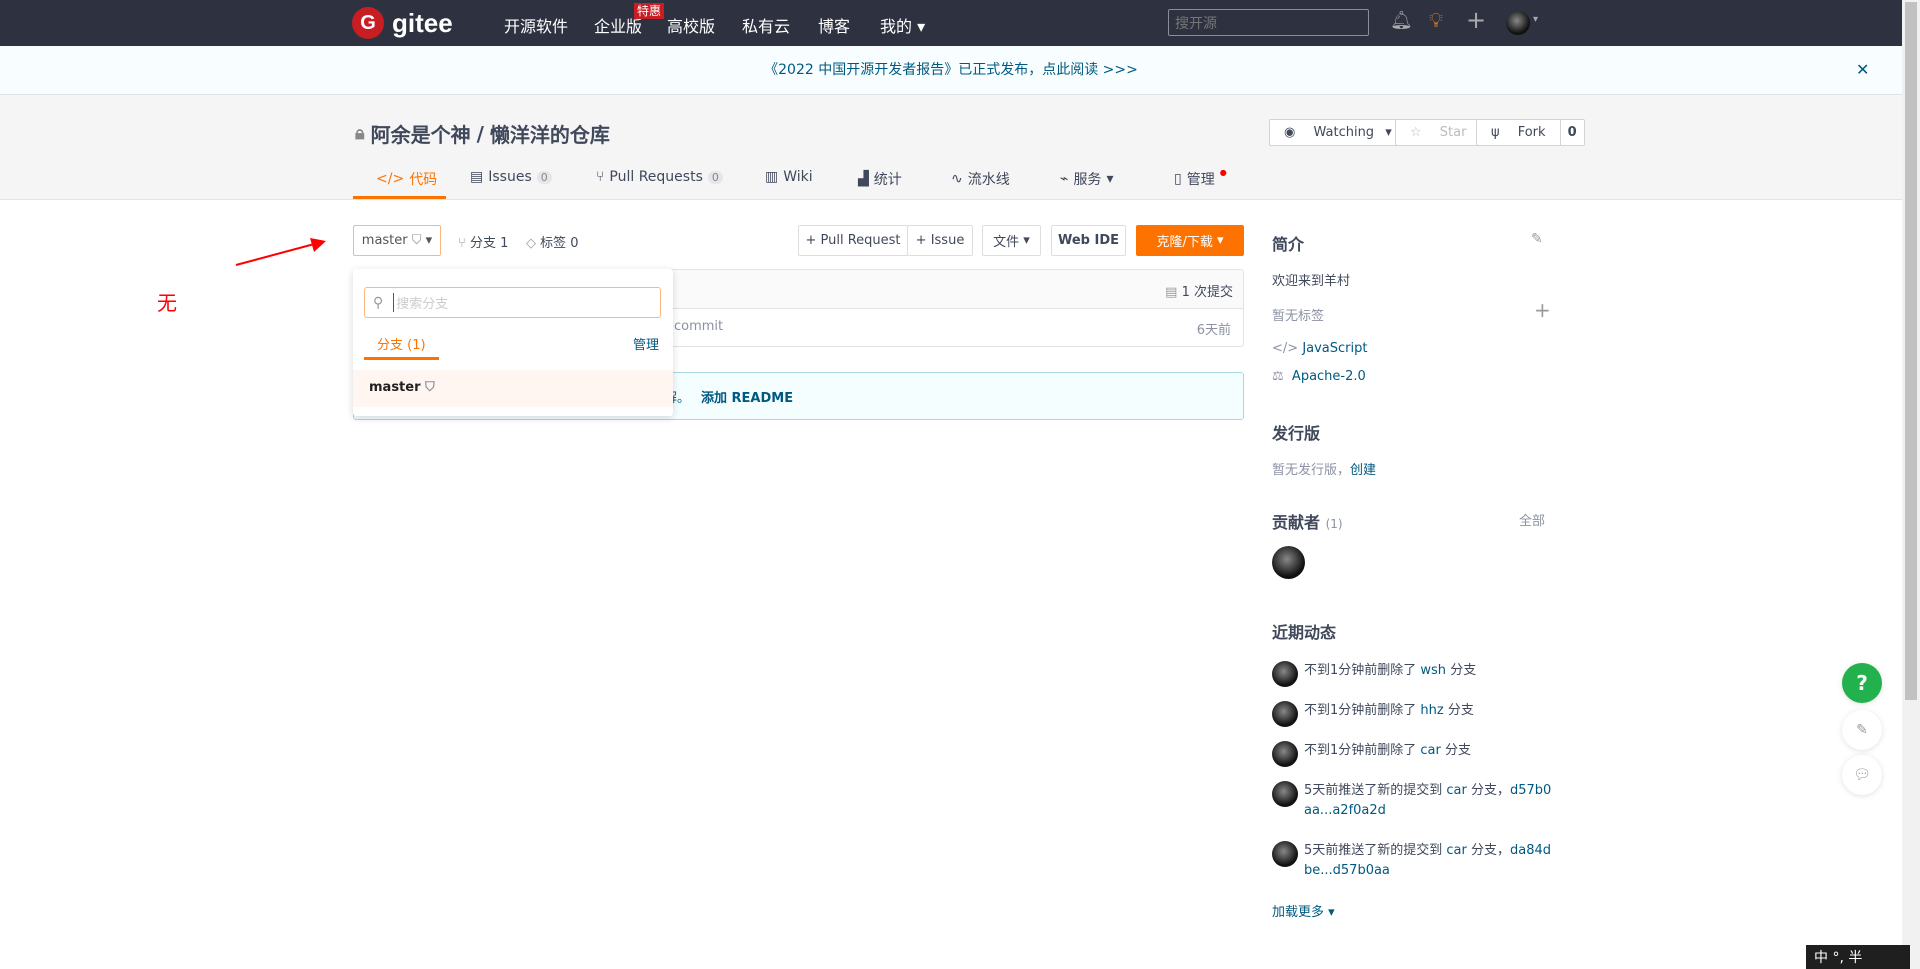 Image resolution: width=1920 pixels, height=969 pixels. Describe the element at coordinates (430, 387) in the screenshot. I see `shield-icon: ⛉` at that location.